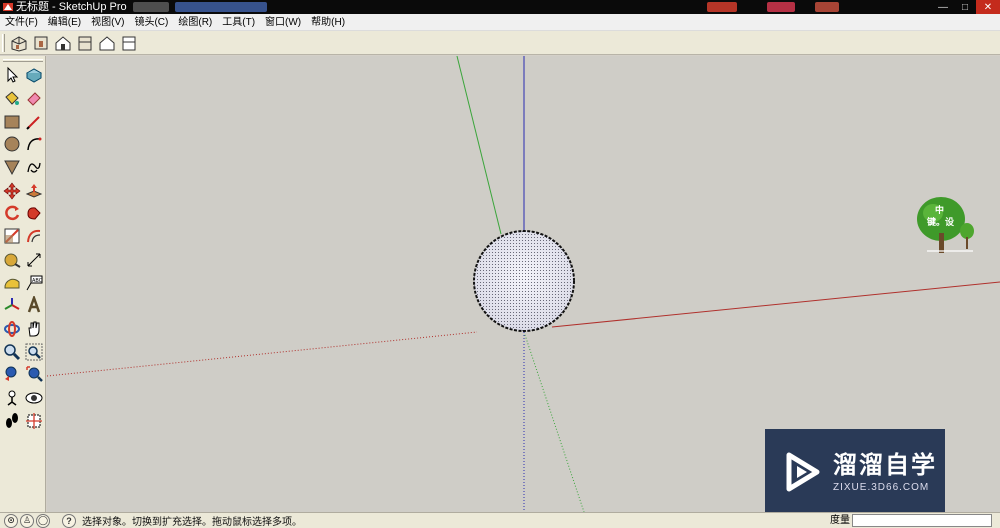 This screenshot has width=1000, height=528. Describe the element at coordinates (34, 329) in the screenshot. I see `pan-hand-icon` at that location.